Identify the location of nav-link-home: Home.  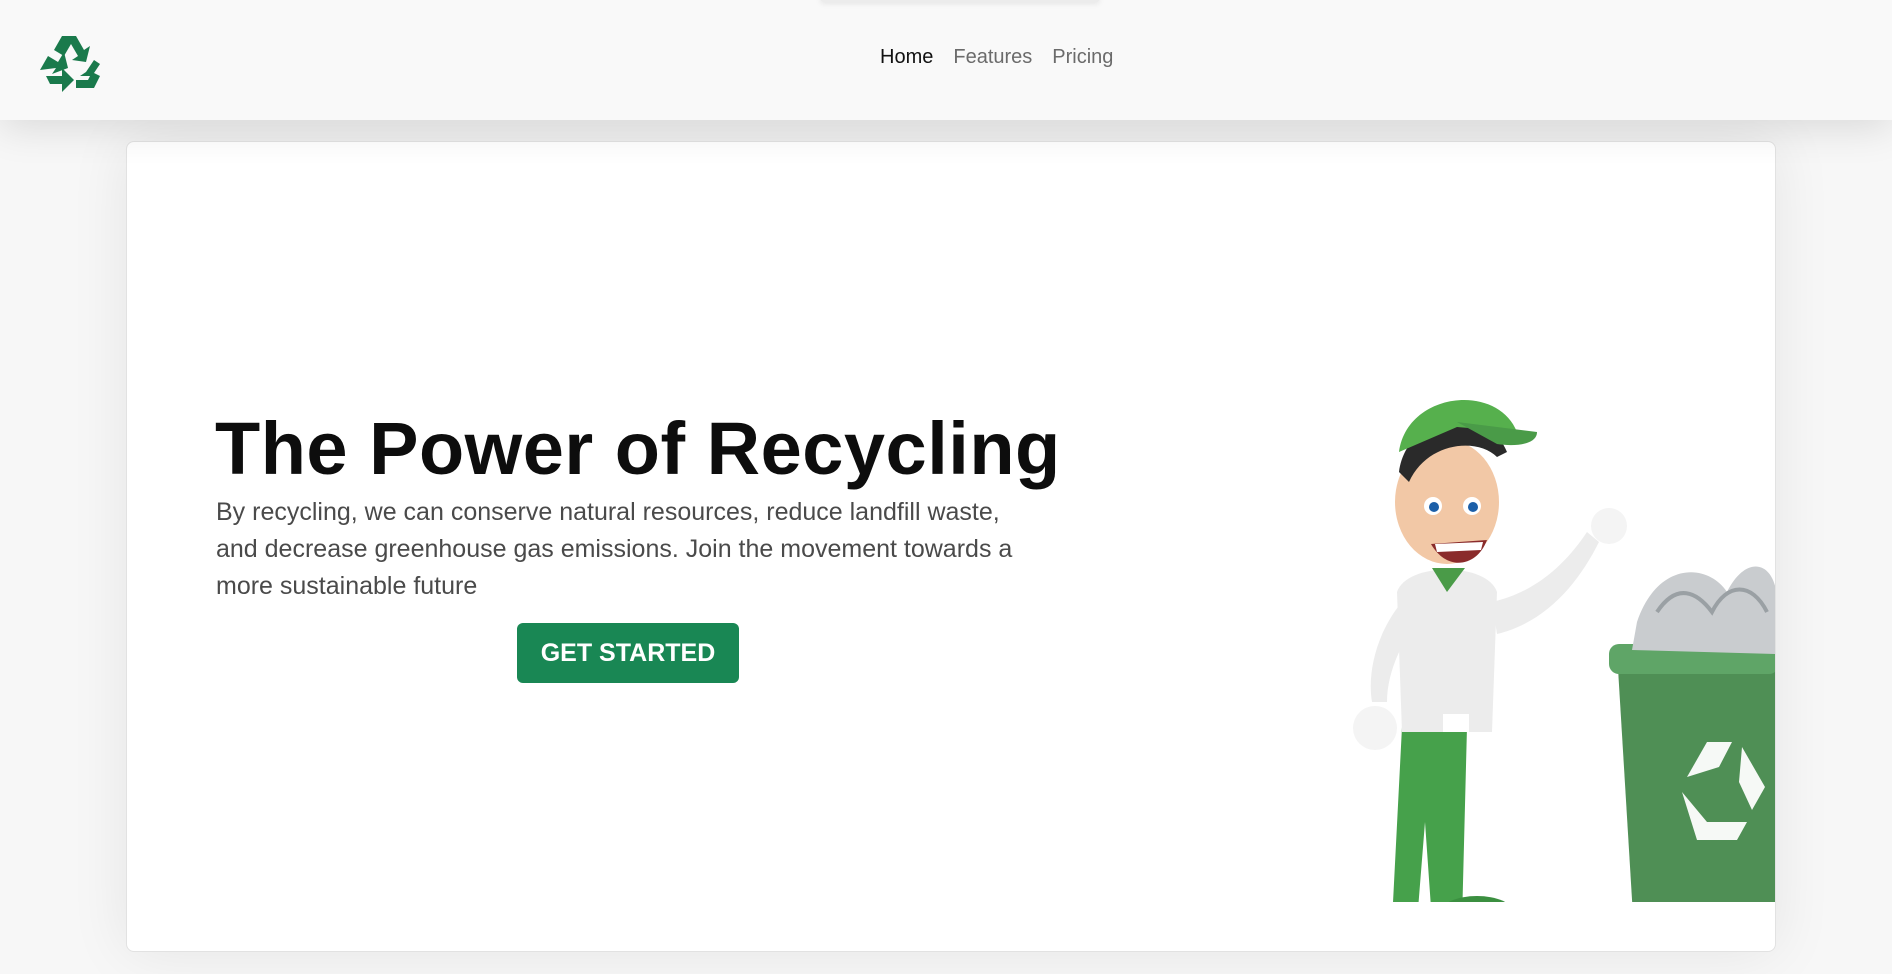
(906, 57).